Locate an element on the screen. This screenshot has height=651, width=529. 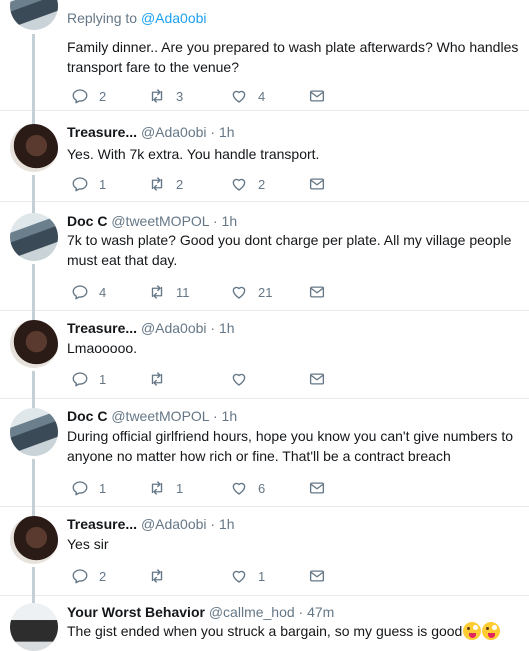
user-handle: @callme_hod is located at coordinates (252, 612).